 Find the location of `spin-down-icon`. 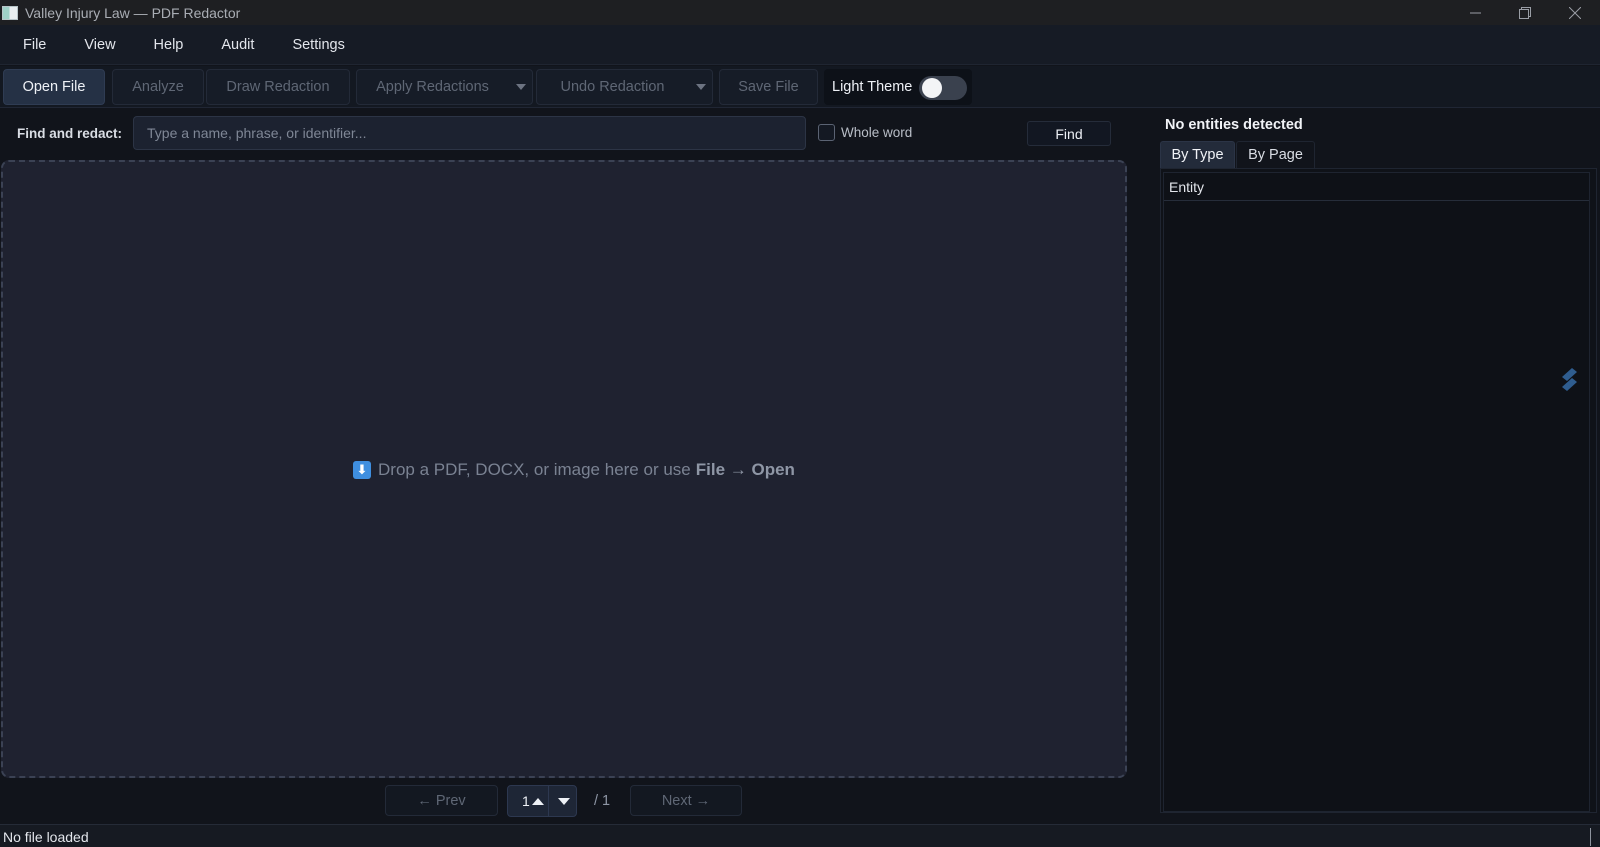

spin-down-icon is located at coordinates (564, 801).